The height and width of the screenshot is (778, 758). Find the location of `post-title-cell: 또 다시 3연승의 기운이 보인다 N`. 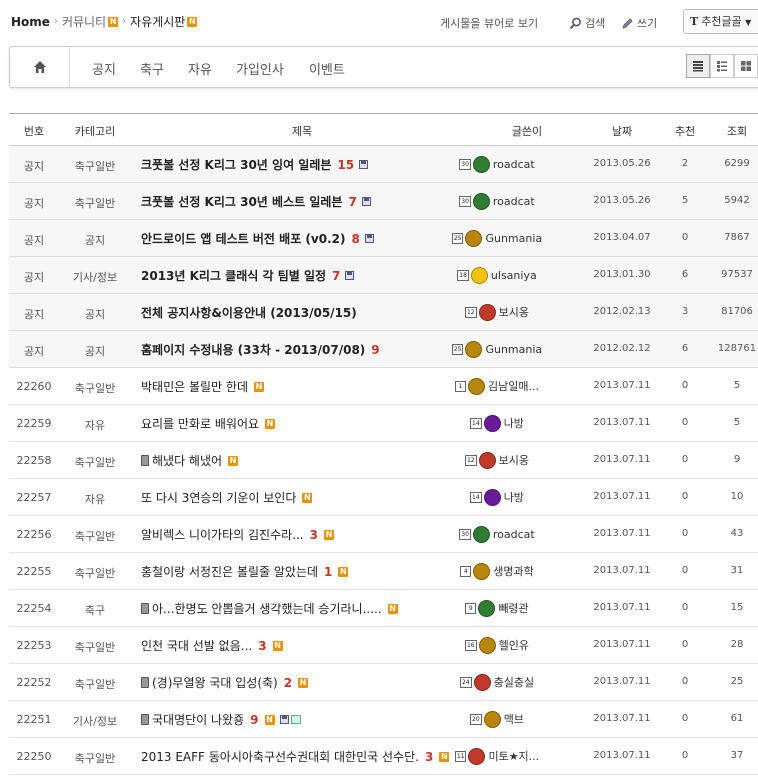

post-title-cell: 또 다시 3연승의 기운이 보인다 N is located at coordinates (227, 497).